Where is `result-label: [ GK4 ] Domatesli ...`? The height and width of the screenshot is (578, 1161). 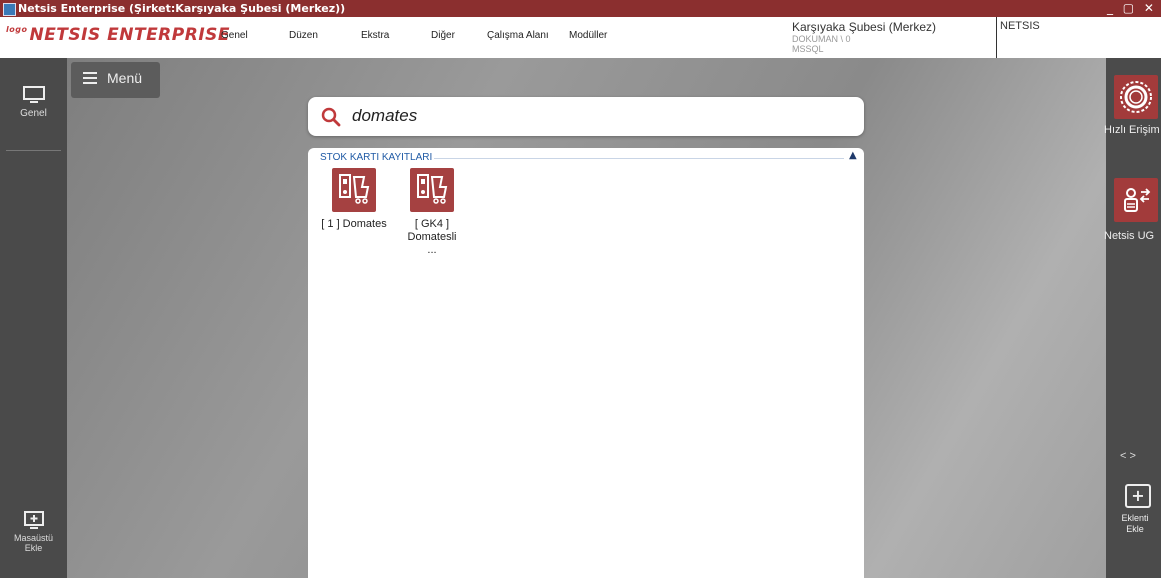
result-label: [ GK4 ] Domatesli ... is located at coordinates (432, 237).